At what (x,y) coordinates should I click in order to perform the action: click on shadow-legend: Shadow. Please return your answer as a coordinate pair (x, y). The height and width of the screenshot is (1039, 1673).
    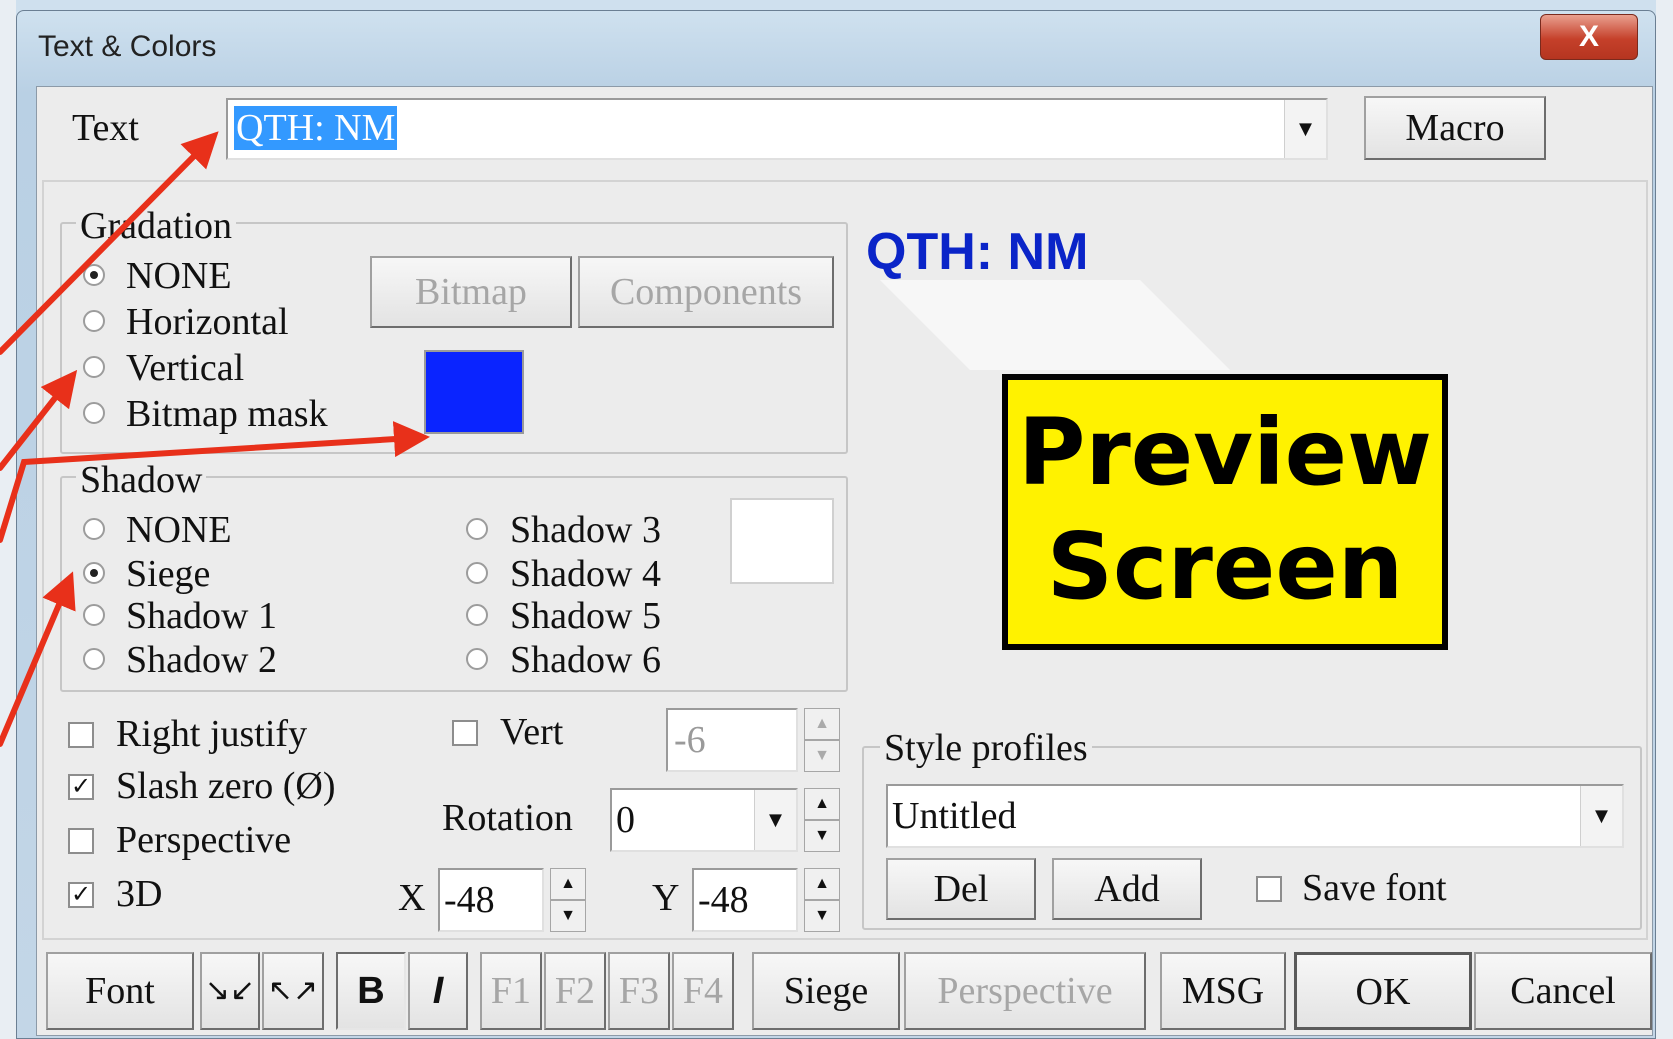
    Looking at the image, I should click on (141, 480).